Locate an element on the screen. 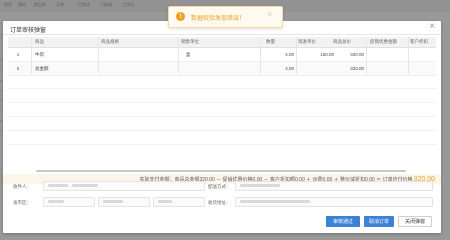 This screenshot has height=240, width=450. error-toast: ! 数据校验发现错误！ × is located at coordinates (225, 17).